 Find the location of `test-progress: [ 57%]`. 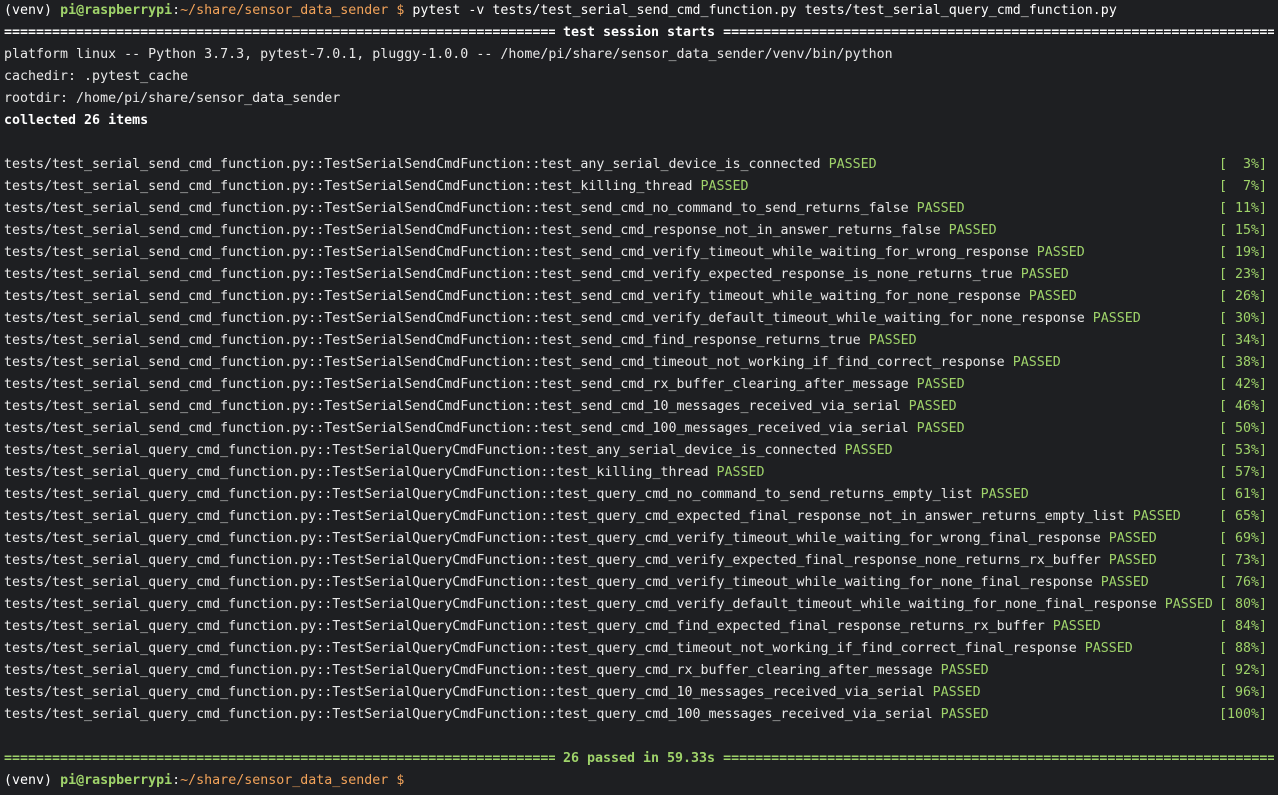

test-progress: [ 57%] is located at coordinates (1242, 472).